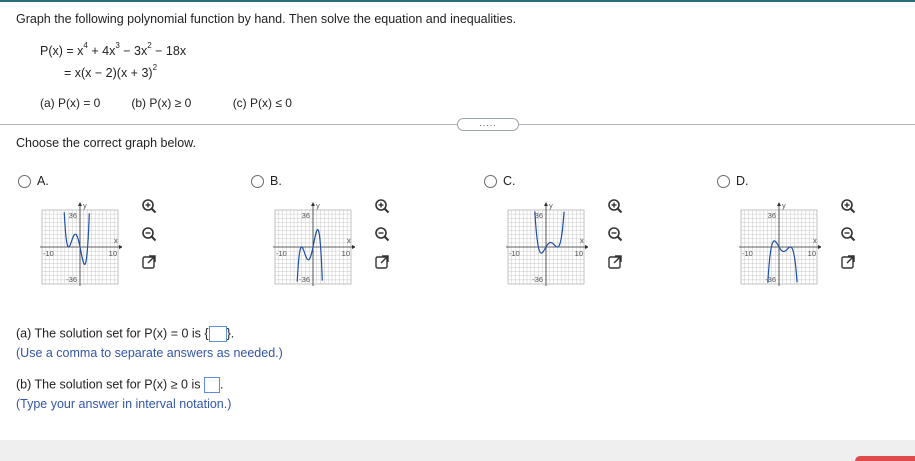 This screenshot has height=461, width=915. Describe the element at coordinates (509, 181) in the screenshot. I see `option-c-label: C.` at that location.